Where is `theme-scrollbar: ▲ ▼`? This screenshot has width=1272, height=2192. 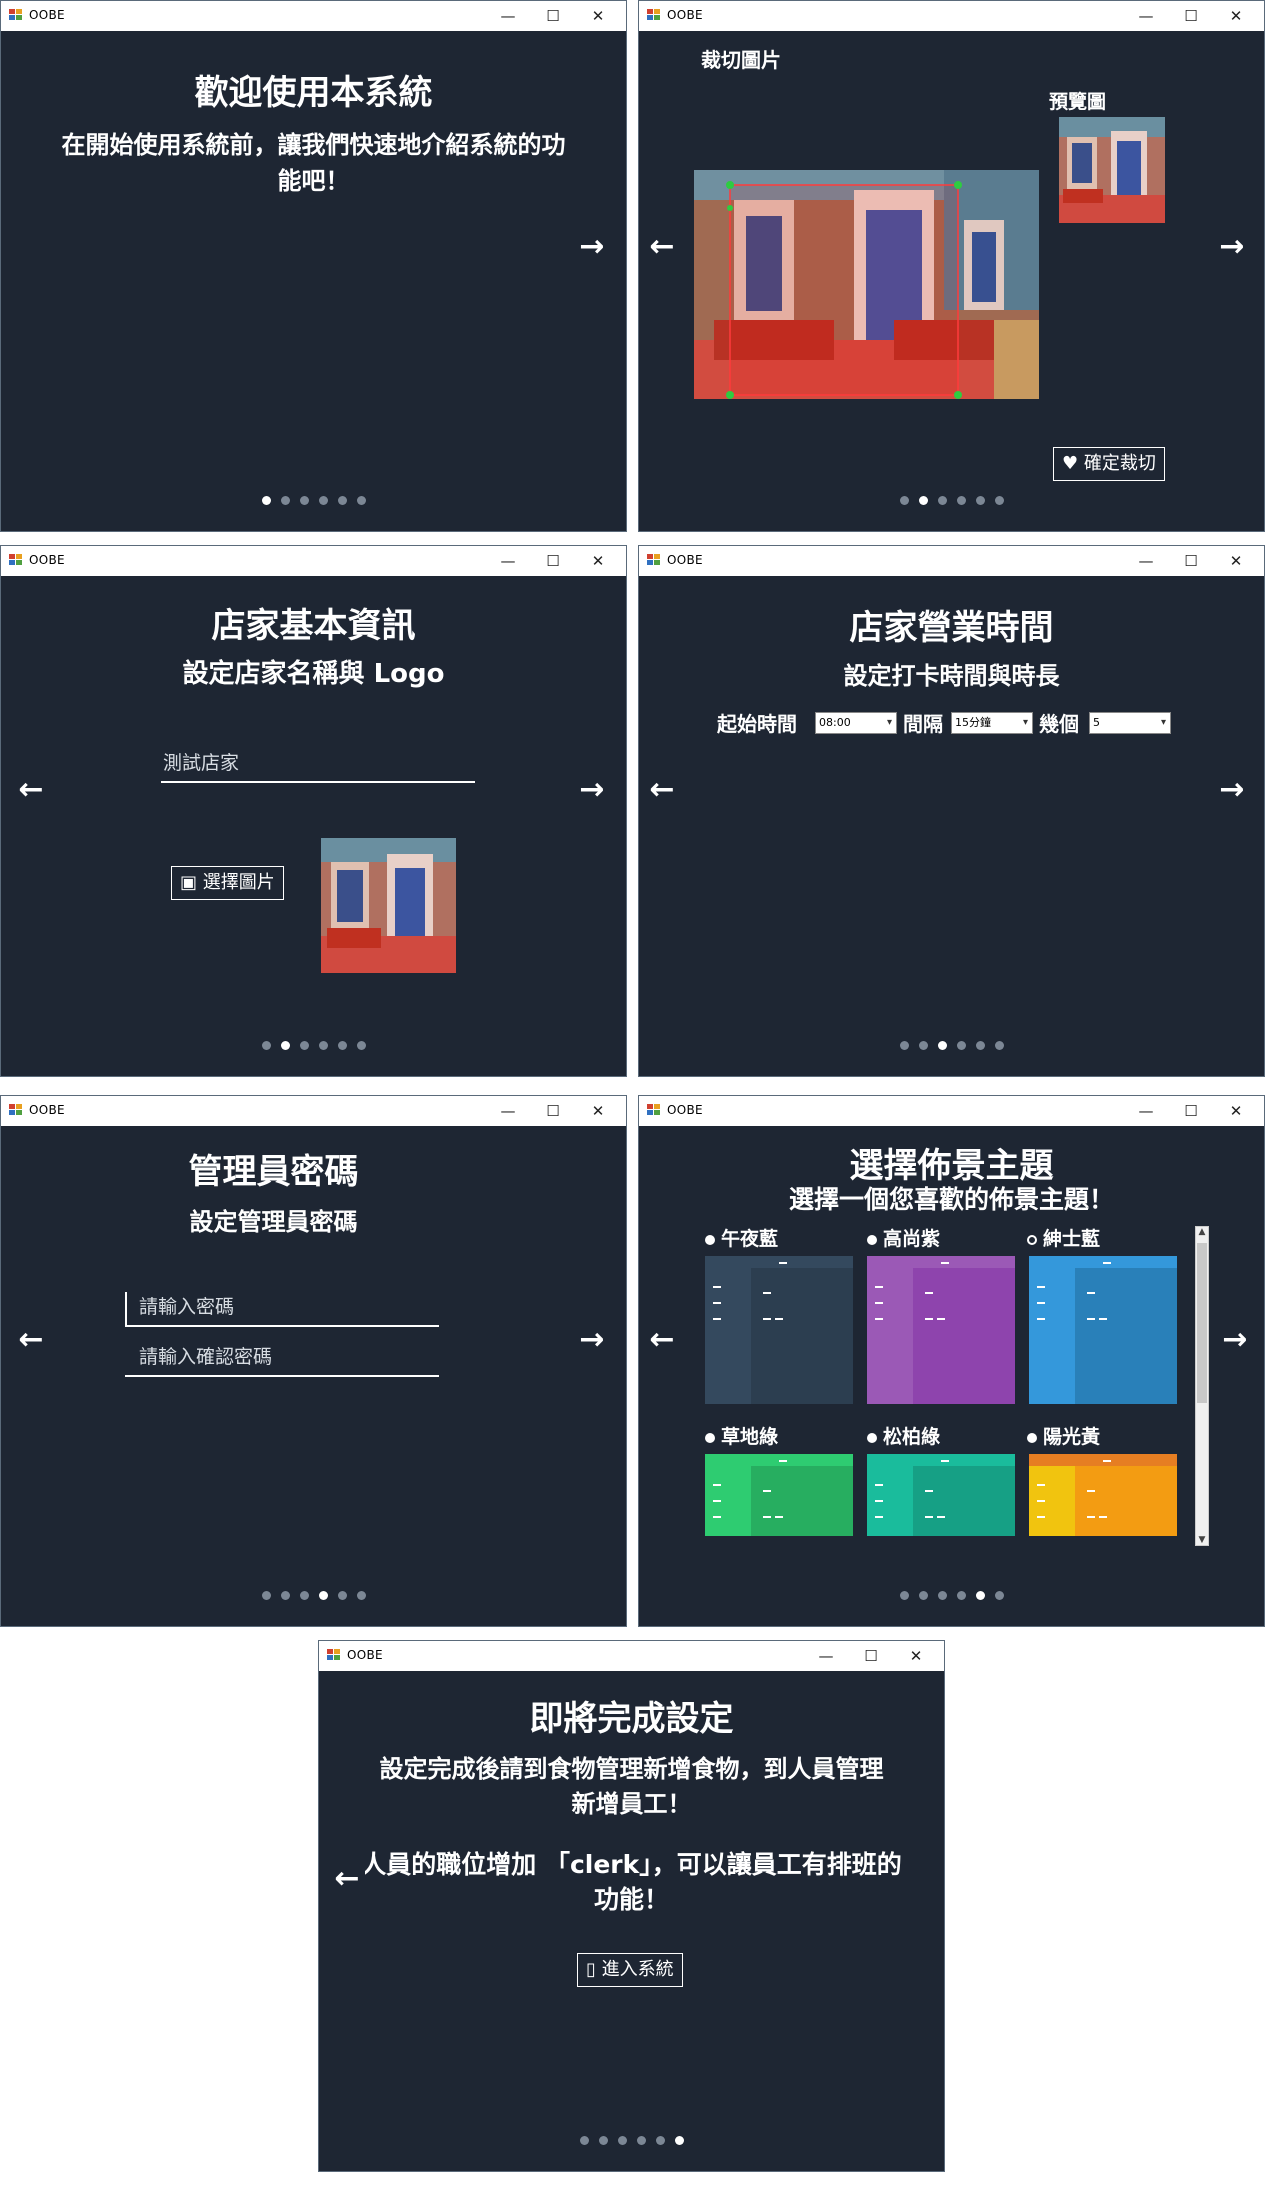 theme-scrollbar: ▲ ▼ is located at coordinates (1202, 1386).